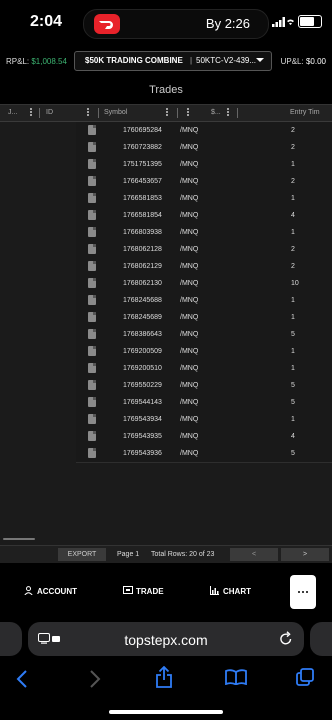 The height and width of the screenshot is (720, 332). Describe the element at coordinates (204, 182) in the screenshot. I see `table-row: 1766453657/MNQ 2` at that location.